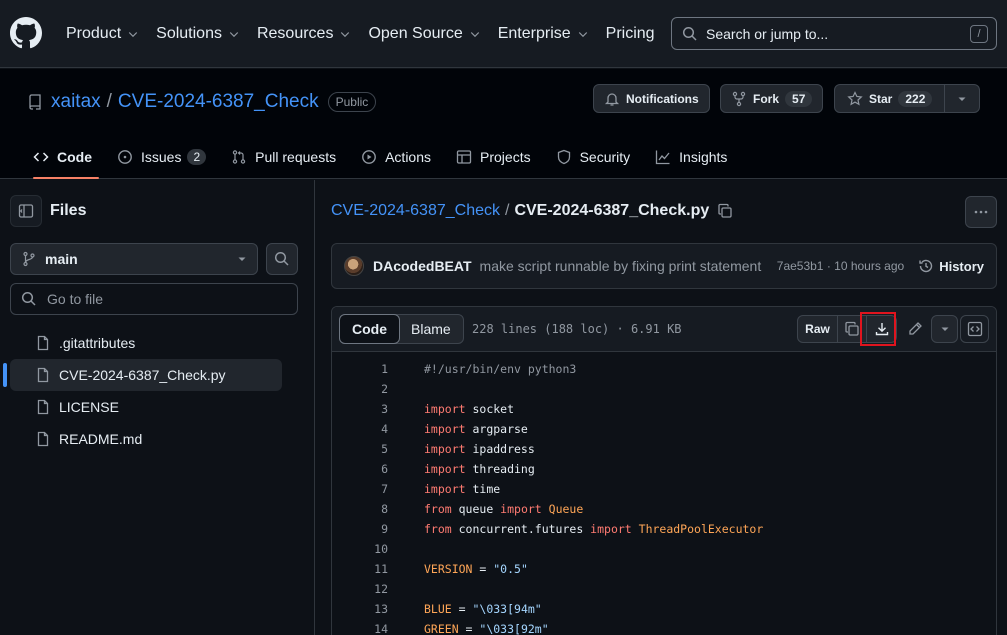 The width and height of the screenshot is (1007, 635). I want to click on tab-actions: Actions, so click(396, 157).